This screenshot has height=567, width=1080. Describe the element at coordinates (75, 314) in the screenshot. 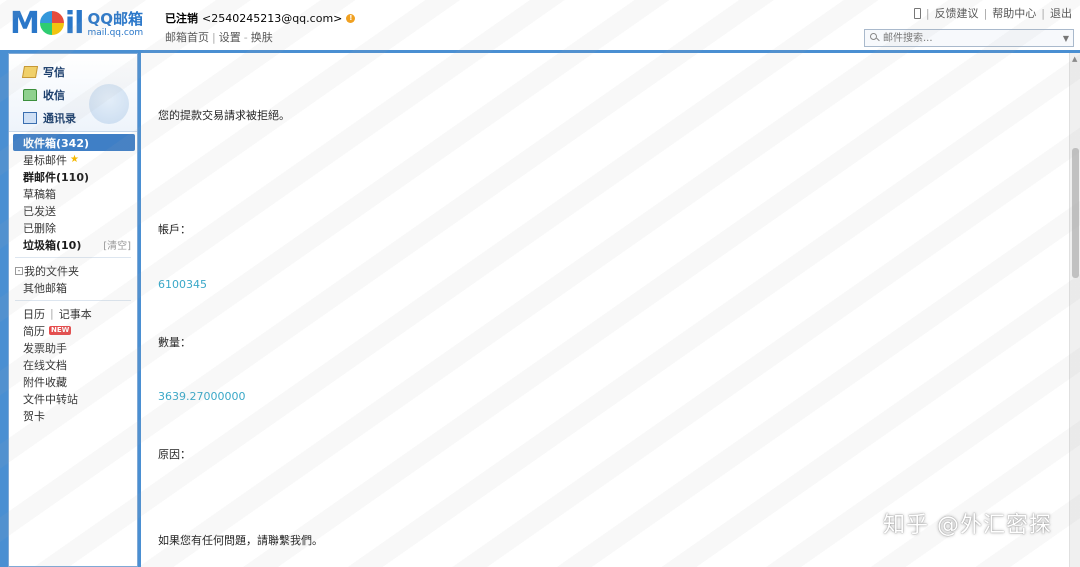

I see `notes-link: 记事本` at that location.